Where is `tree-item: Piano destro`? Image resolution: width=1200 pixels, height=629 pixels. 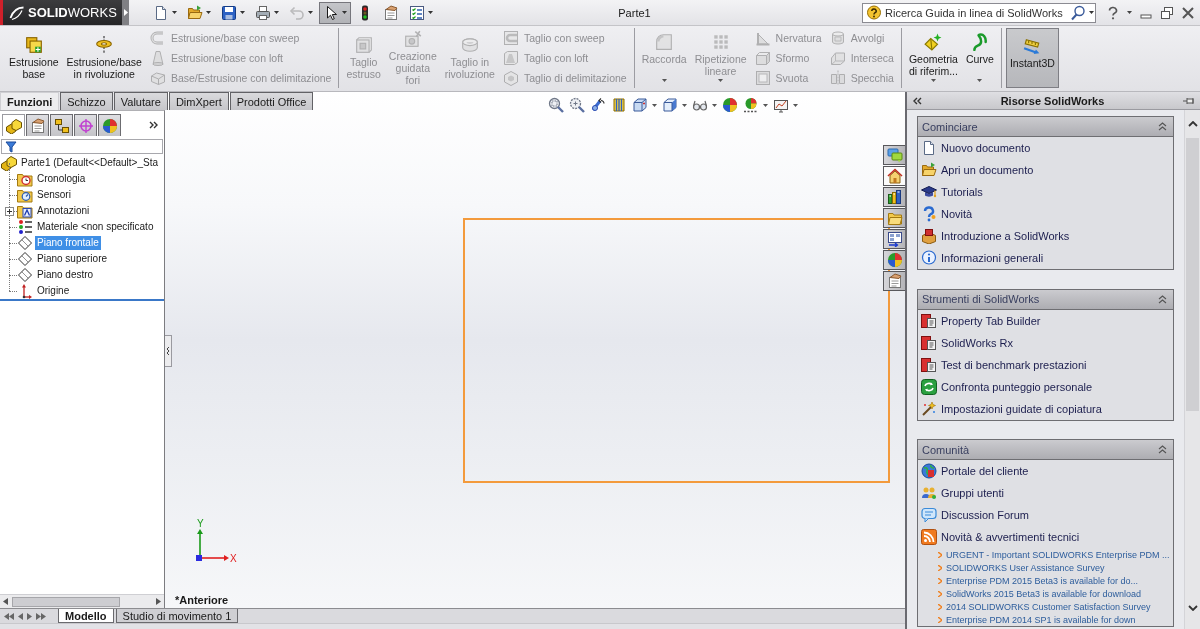 tree-item: Piano destro is located at coordinates (65, 275).